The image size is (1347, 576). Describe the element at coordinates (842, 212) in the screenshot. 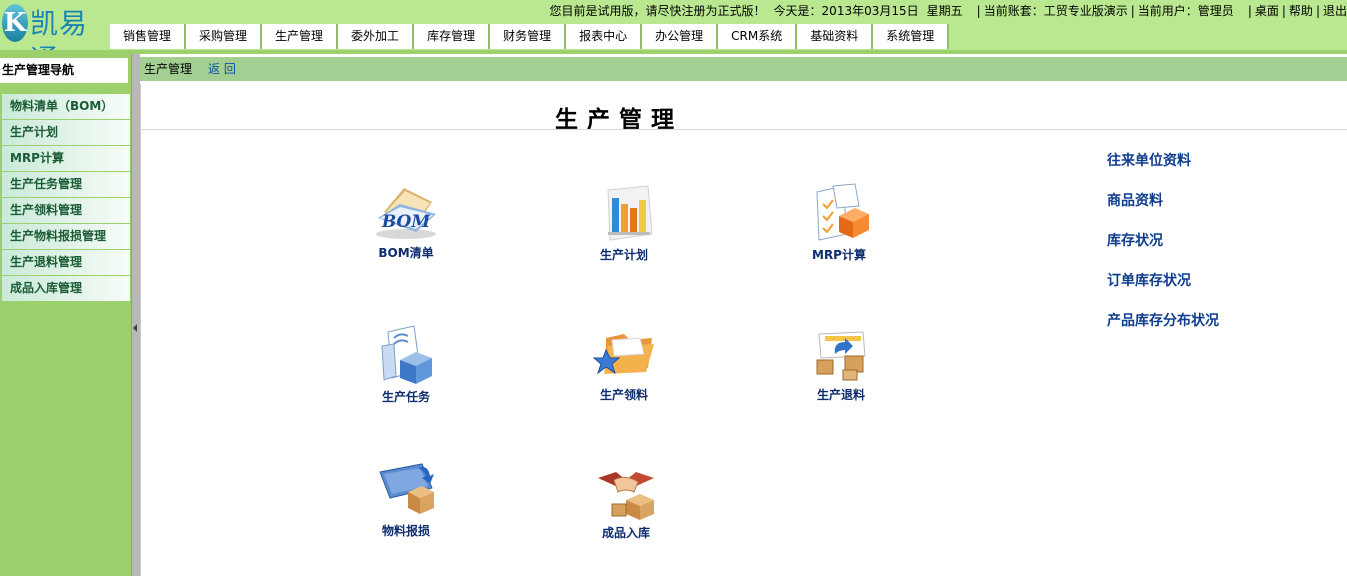

I see `mrp-calc-icon` at that location.